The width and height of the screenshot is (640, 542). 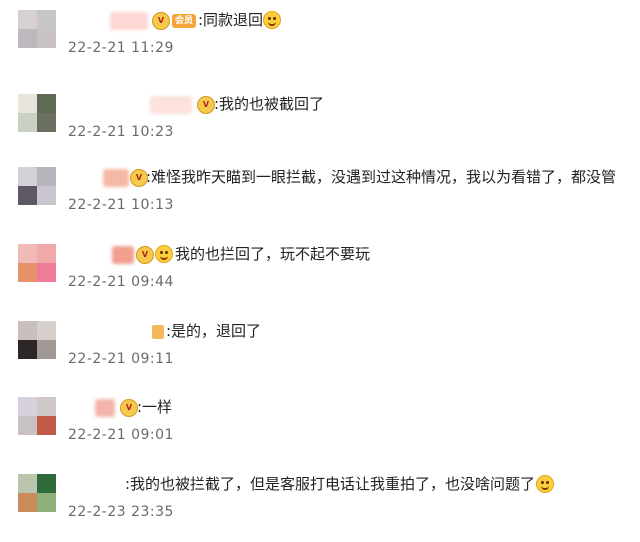 I want to click on comment-timestamp: 22-2-21 09:44, so click(x=121, y=282).